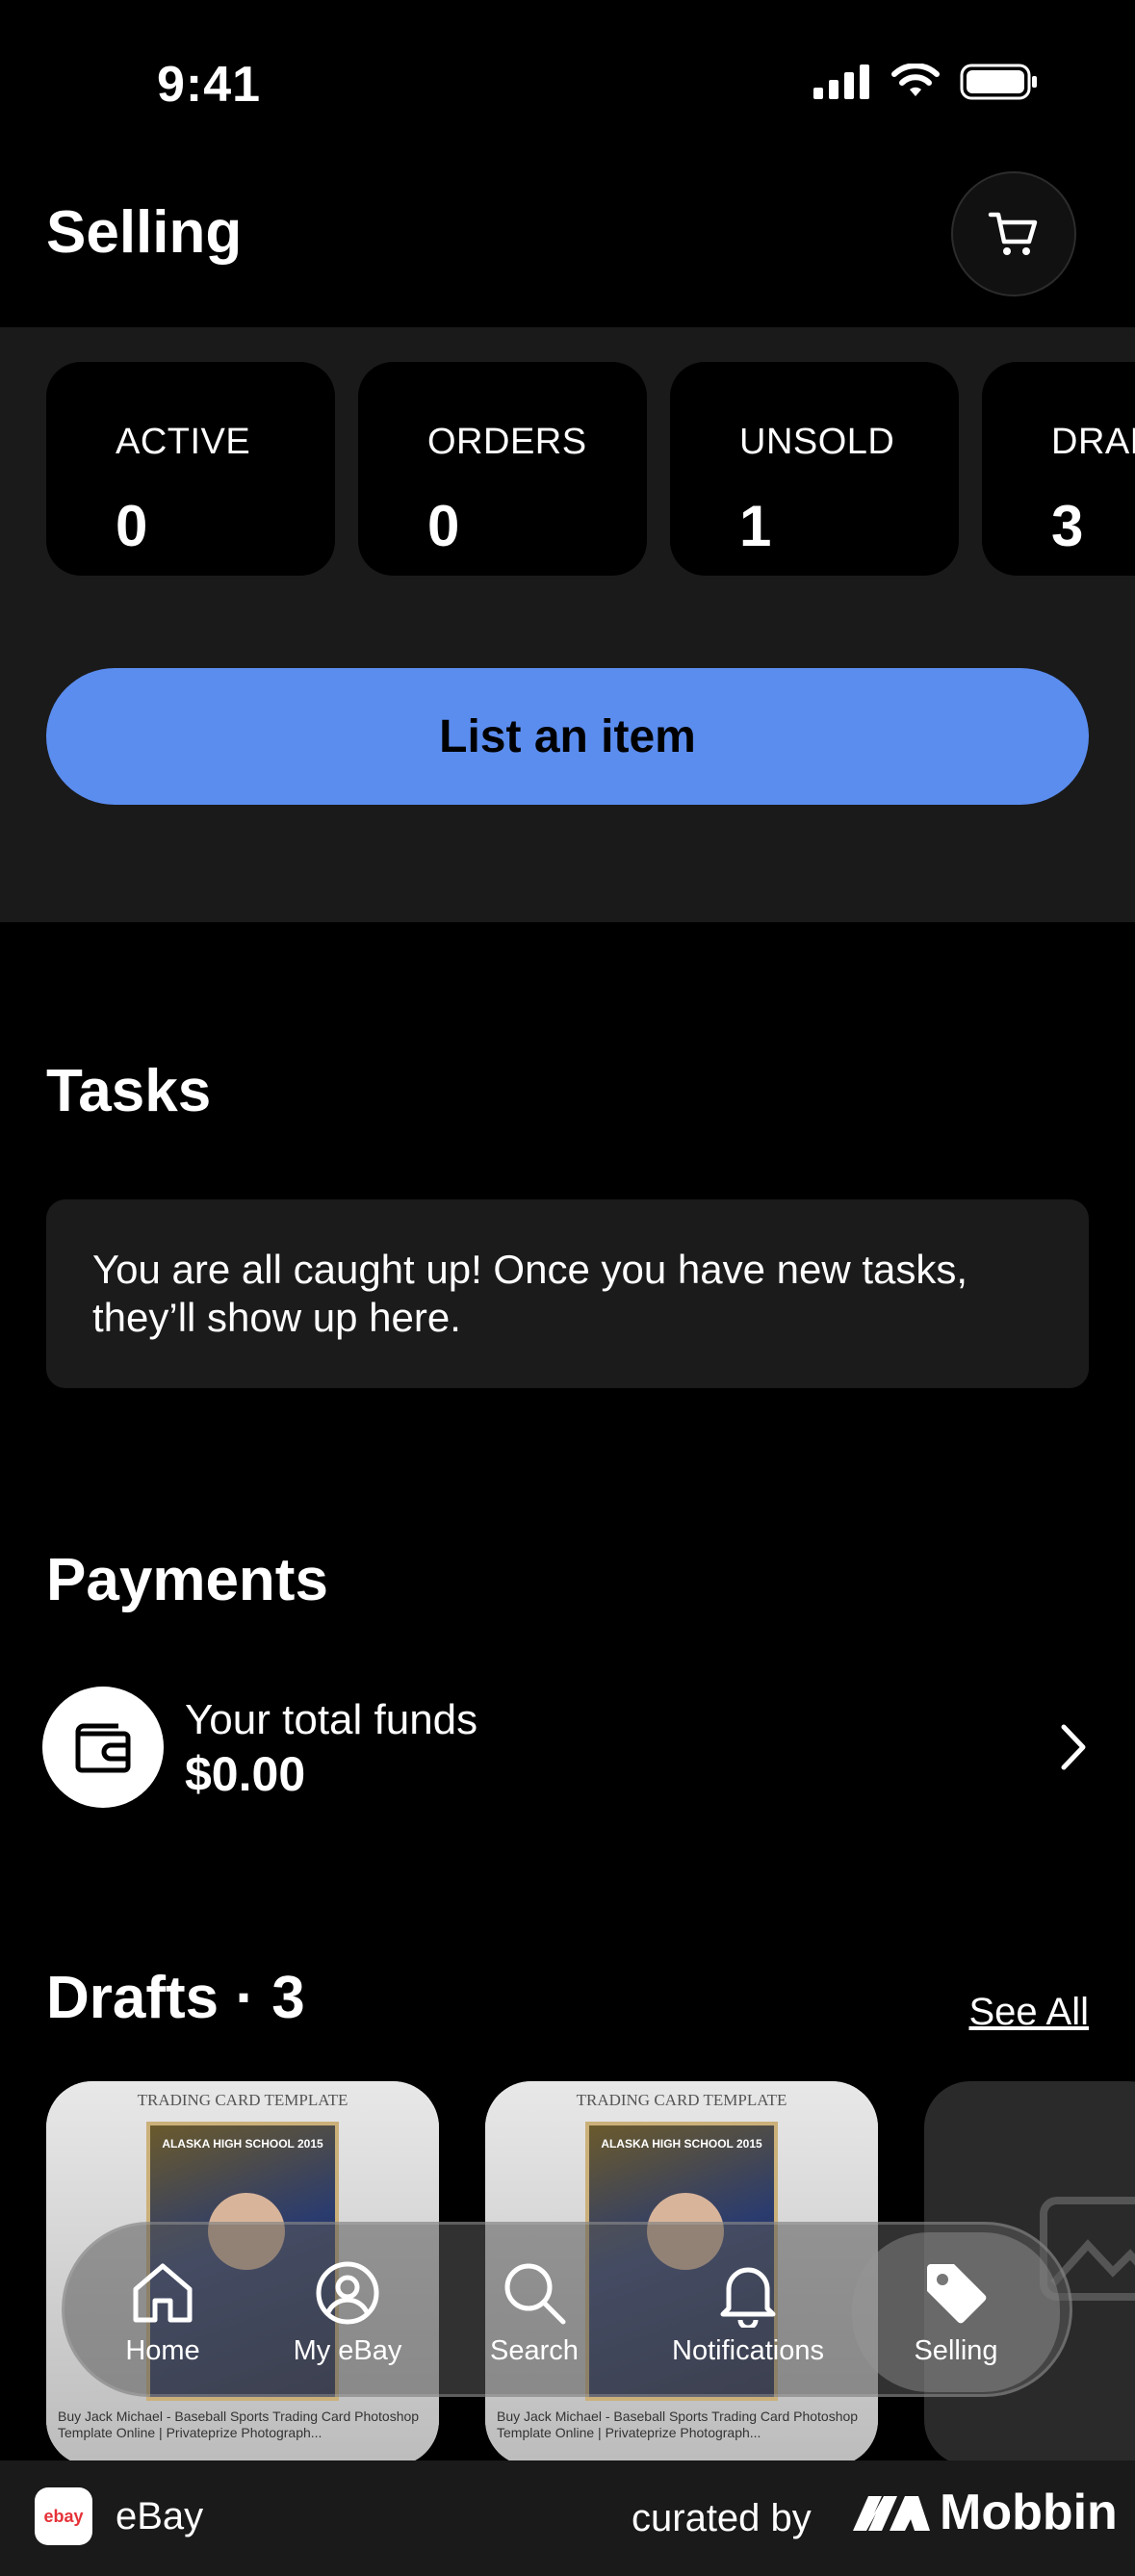  Describe the element at coordinates (956, 2350) in the screenshot. I see `tab-label: Selling` at that location.